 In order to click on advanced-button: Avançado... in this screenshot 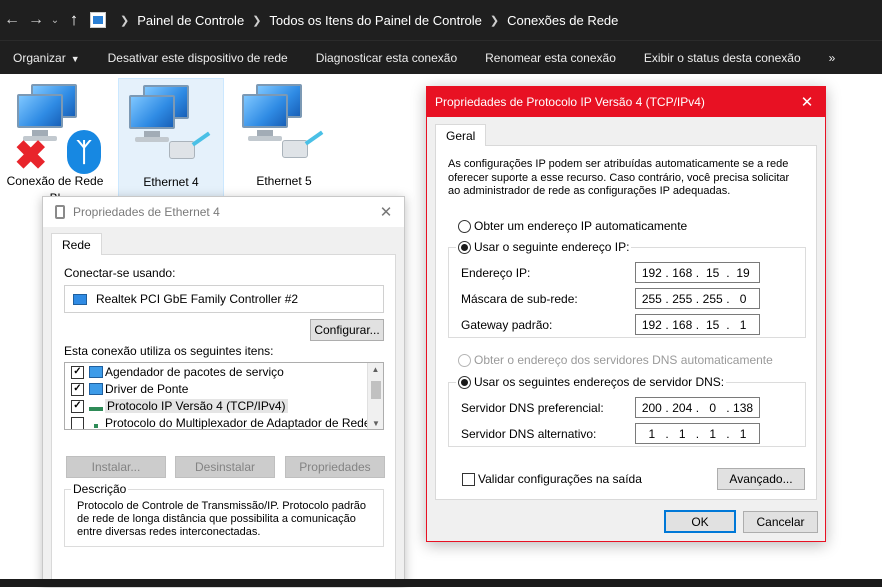, I will do `click(761, 479)`.